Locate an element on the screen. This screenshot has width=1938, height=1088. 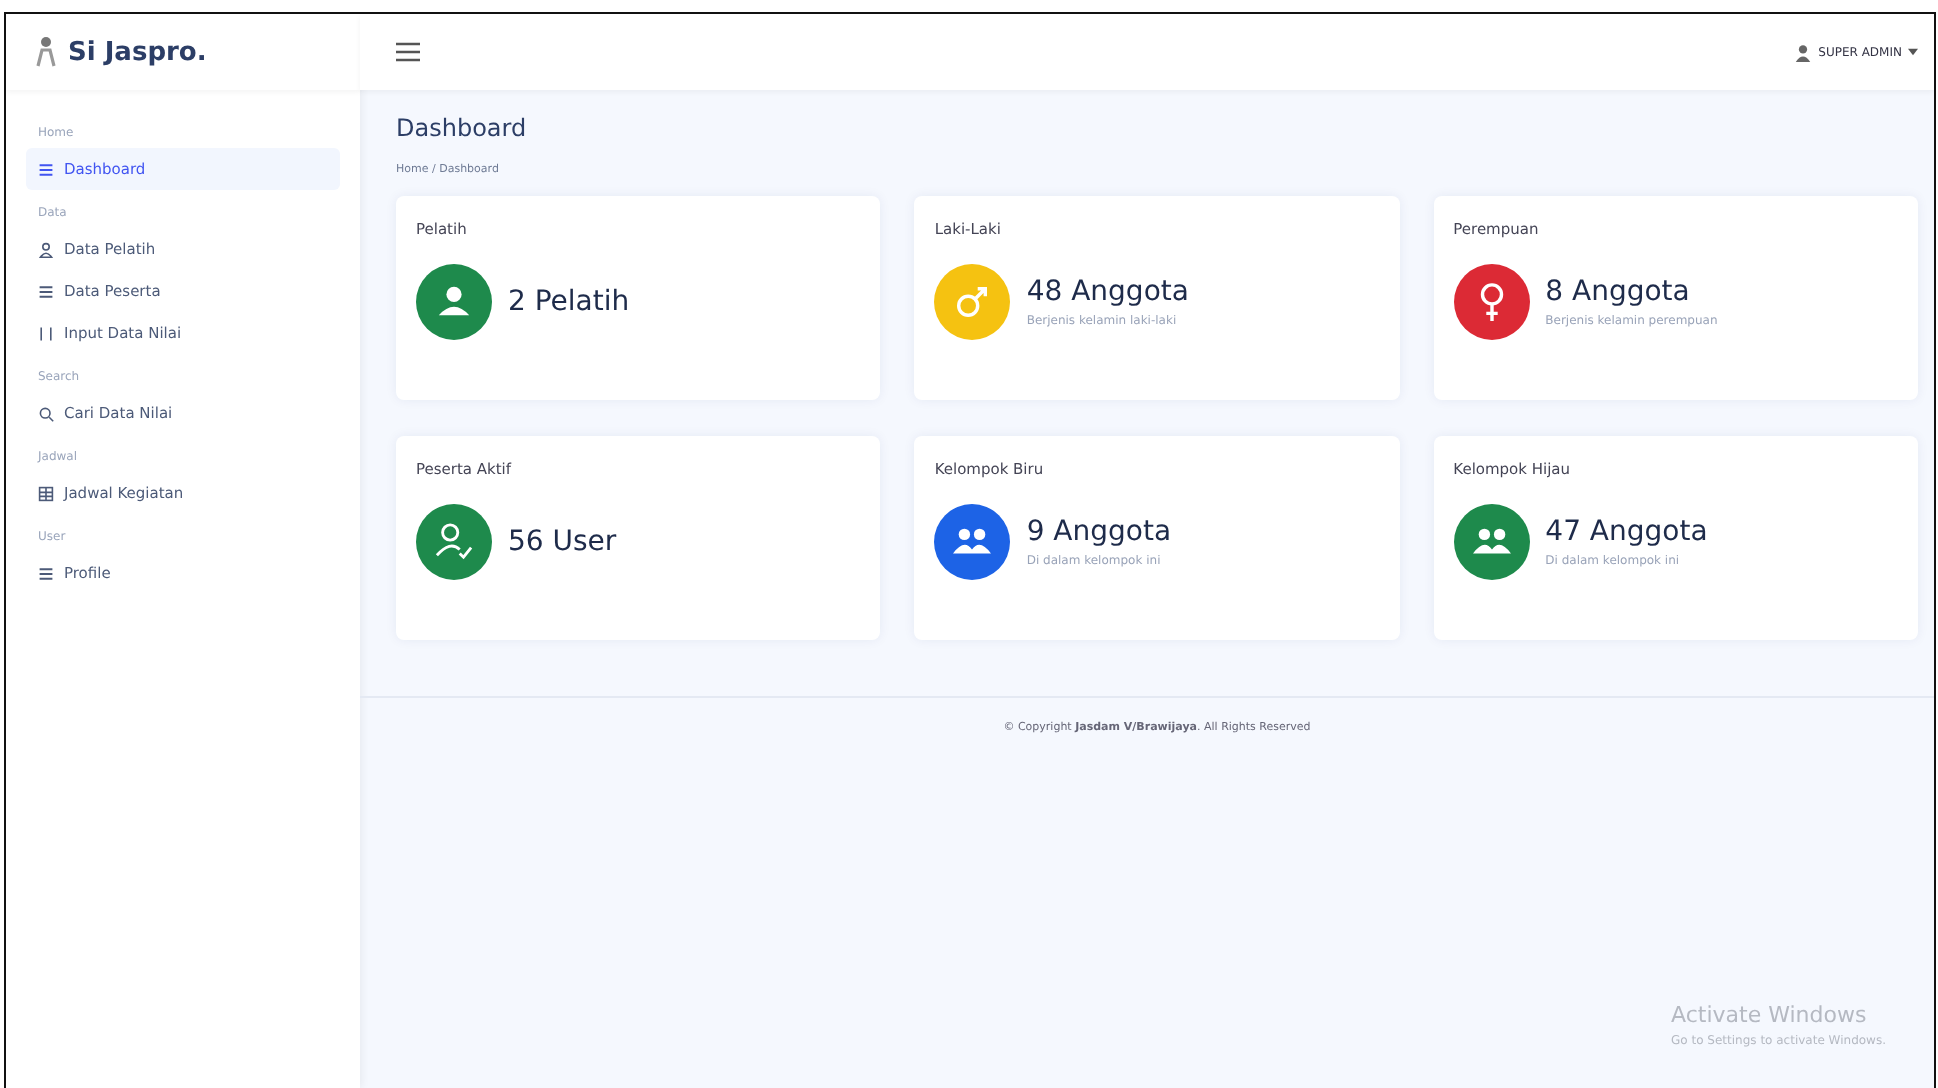
stat-value: 56 User is located at coordinates (562, 542).